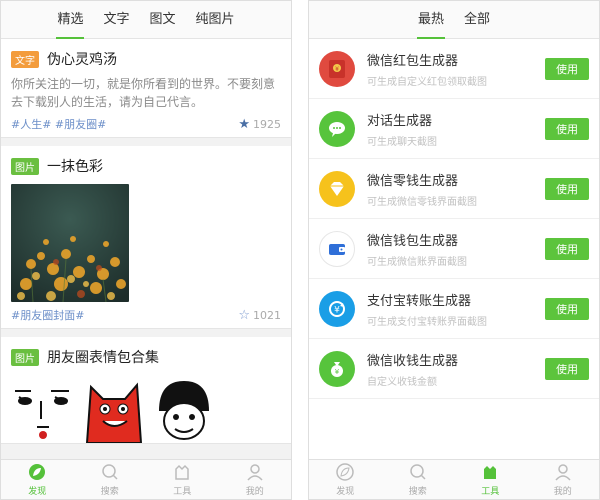 The width and height of the screenshot is (600, 500). Describe the element at coordinates (267, 315) in the screenshot. I see `like-count-value: 1021` at that location.